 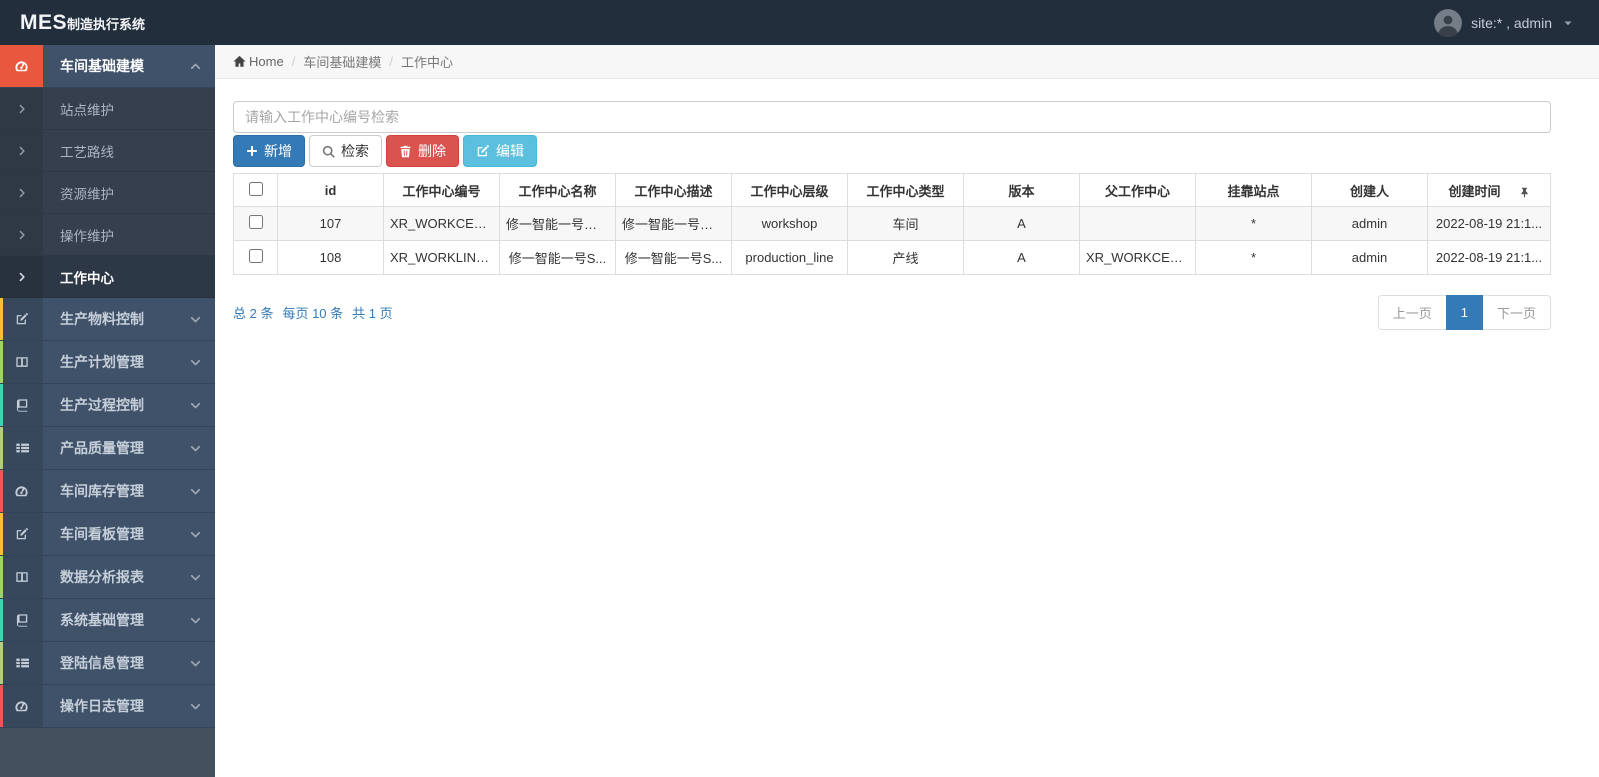 What do you see at coordinates (1253, 190) in the screenshot?
I see `column-header: 挂靠站点` at bounding box center [1253, 190].